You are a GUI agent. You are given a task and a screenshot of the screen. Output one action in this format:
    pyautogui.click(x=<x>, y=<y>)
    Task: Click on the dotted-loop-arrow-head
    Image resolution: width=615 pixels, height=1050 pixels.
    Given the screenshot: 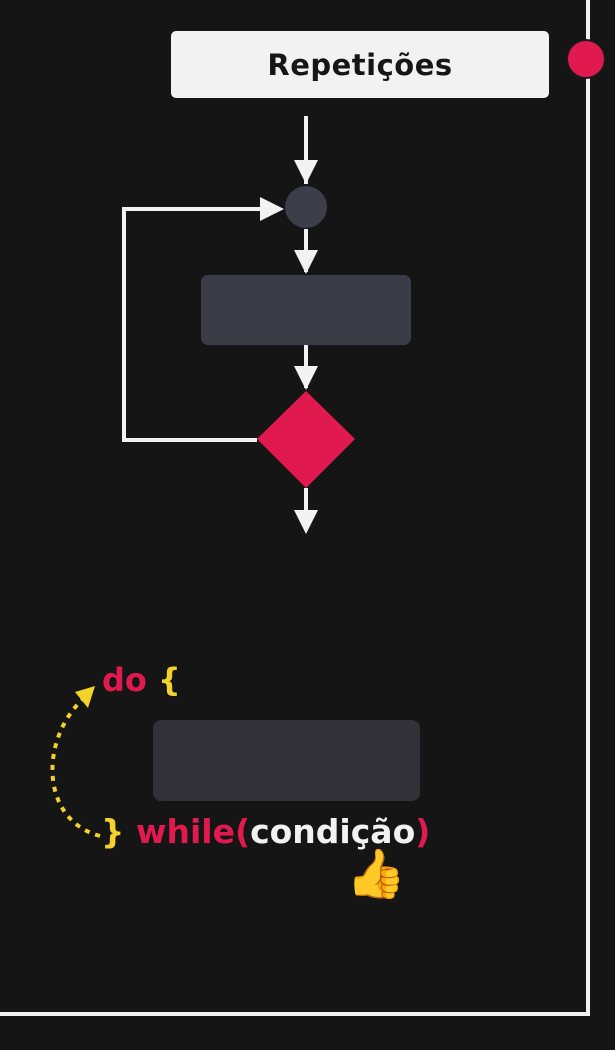 What is the action you would take?
    pyautogui.click(x=85, y=697)
    